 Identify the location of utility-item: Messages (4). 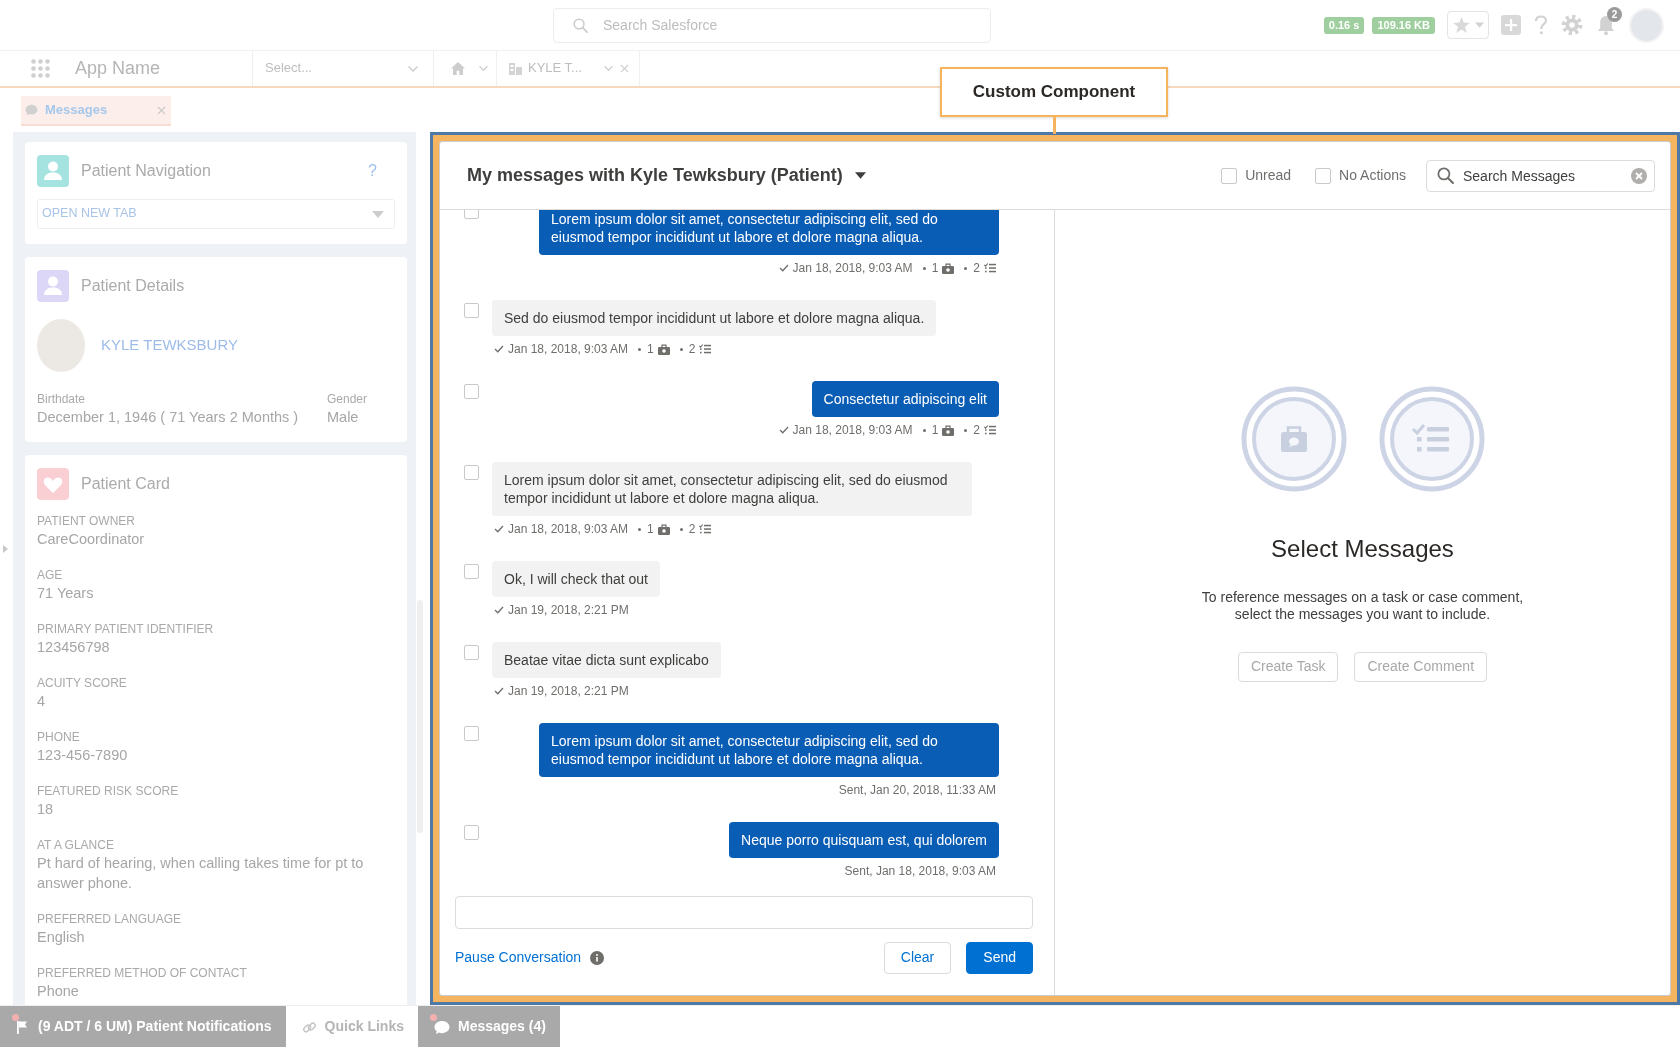
(488, 1026).